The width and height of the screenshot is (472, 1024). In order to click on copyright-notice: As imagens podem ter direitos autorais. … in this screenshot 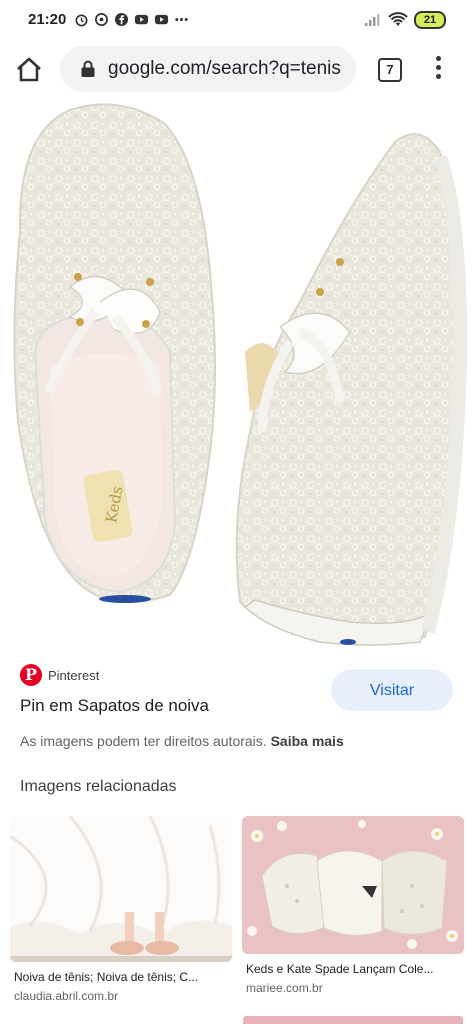, I will do `click(182, 741)`.